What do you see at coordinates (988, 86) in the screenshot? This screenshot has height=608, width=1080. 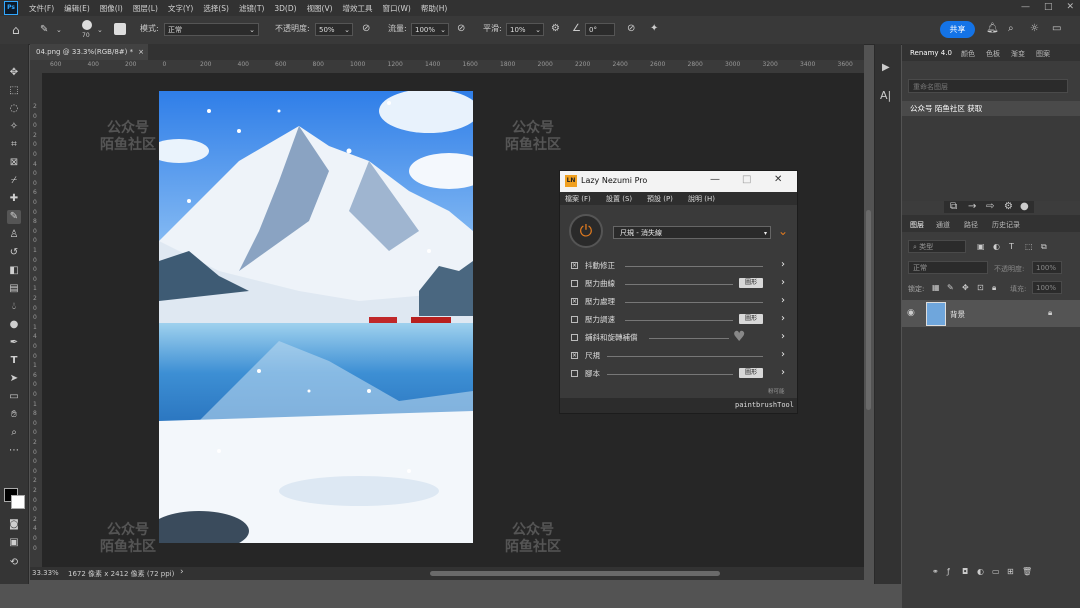 I see `rename-input: 重命名图层` at bounding box center [988, 86].